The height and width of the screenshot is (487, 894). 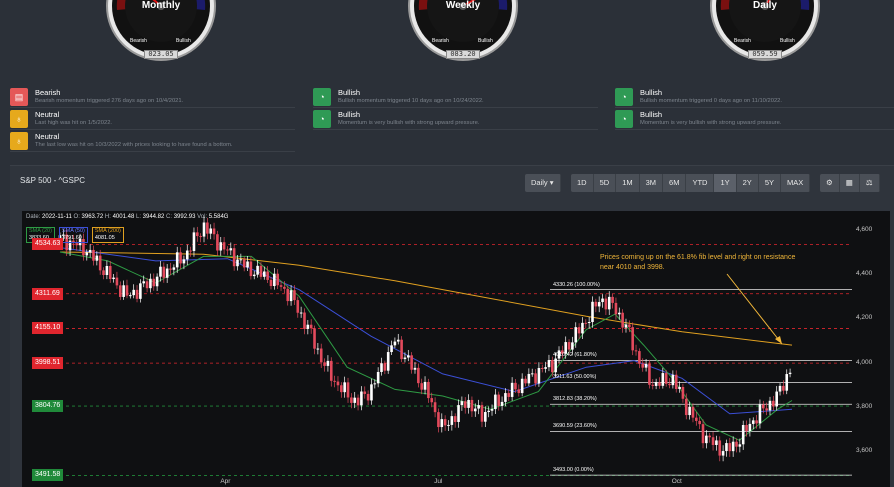 What do you see at coordinates (438, 481) in the screenshot?
I see `x-tick-label: Jul` at bounding box center [438, 481].